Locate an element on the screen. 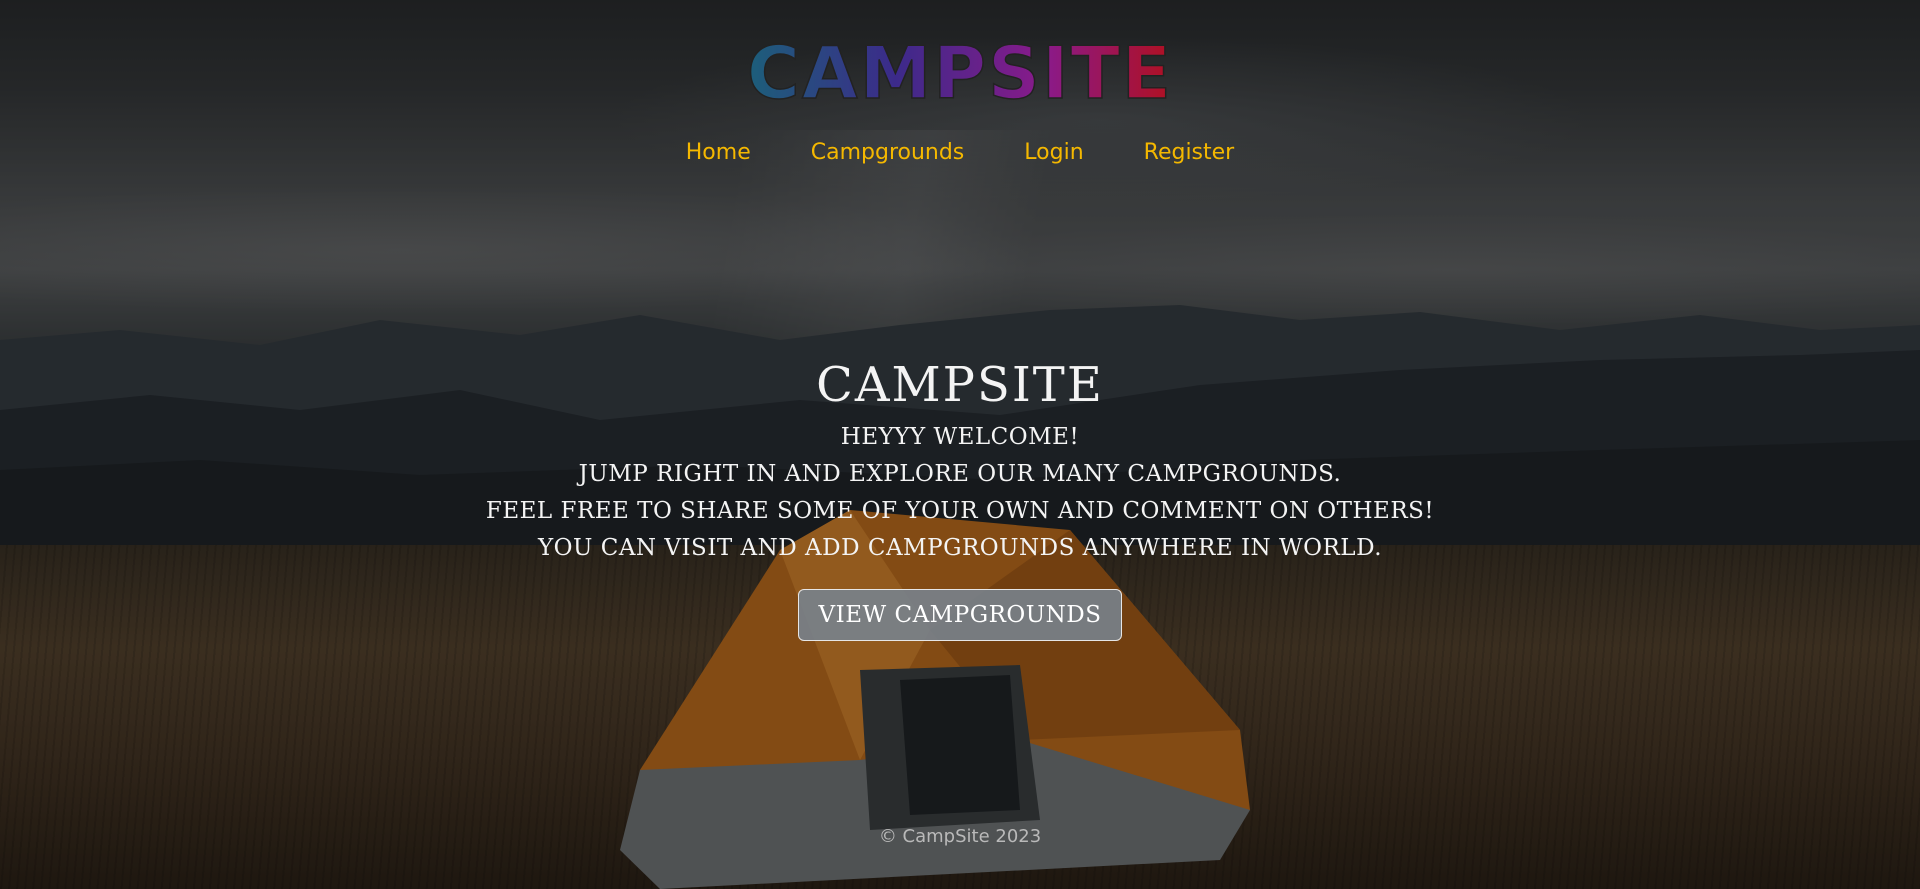 The height and width of the screenshot is (889, 1920). nav-login-link: Login is located at coordinates (1053, 152).